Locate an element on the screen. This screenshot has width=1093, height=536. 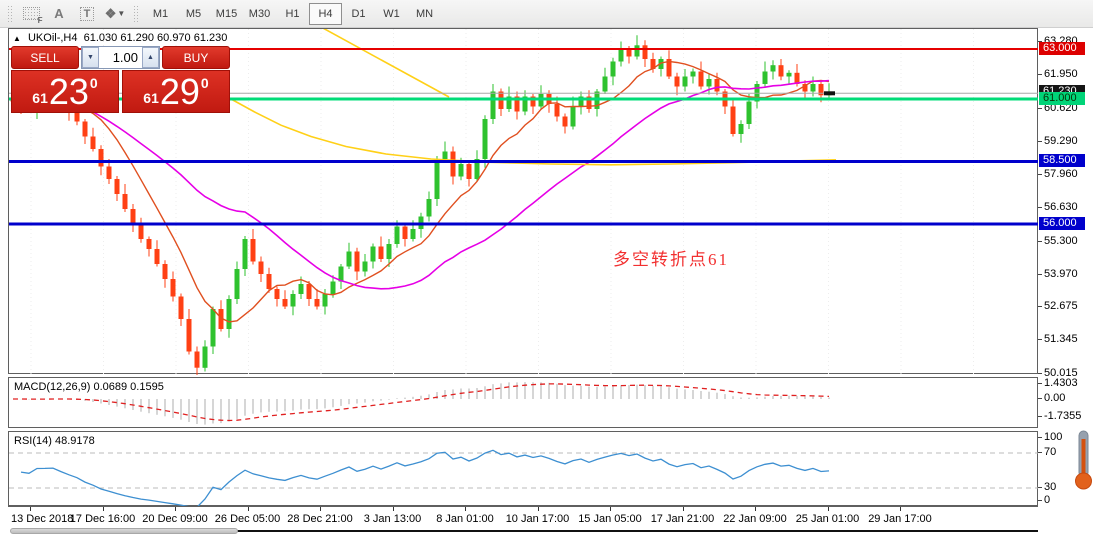
rsi-axis-label: 30 is located at coordinates (1047, 487).